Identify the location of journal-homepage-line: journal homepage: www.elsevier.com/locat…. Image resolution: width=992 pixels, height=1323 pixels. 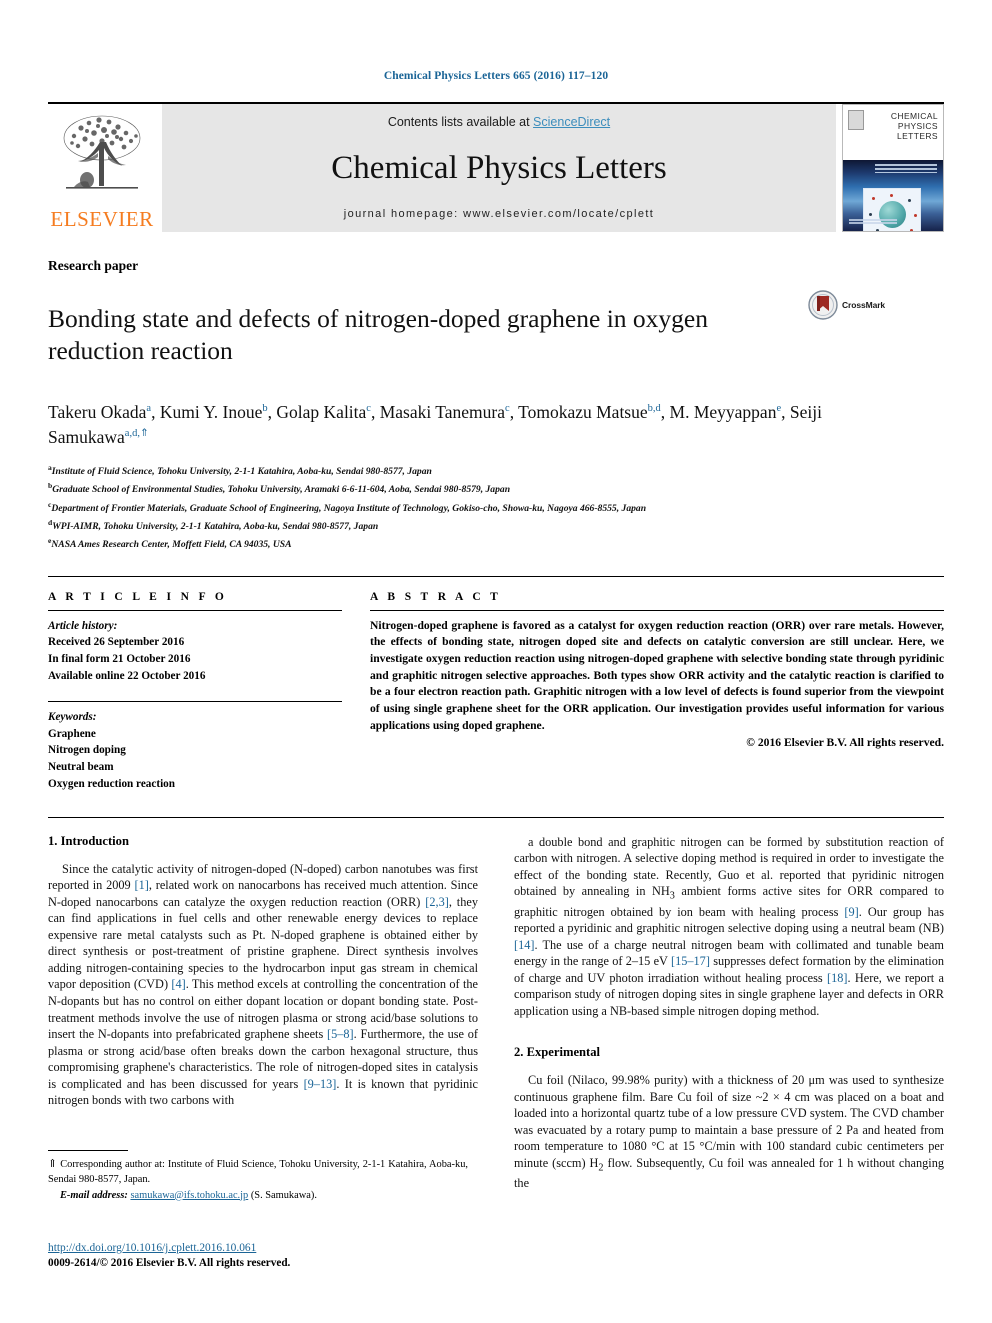
(499, 214).